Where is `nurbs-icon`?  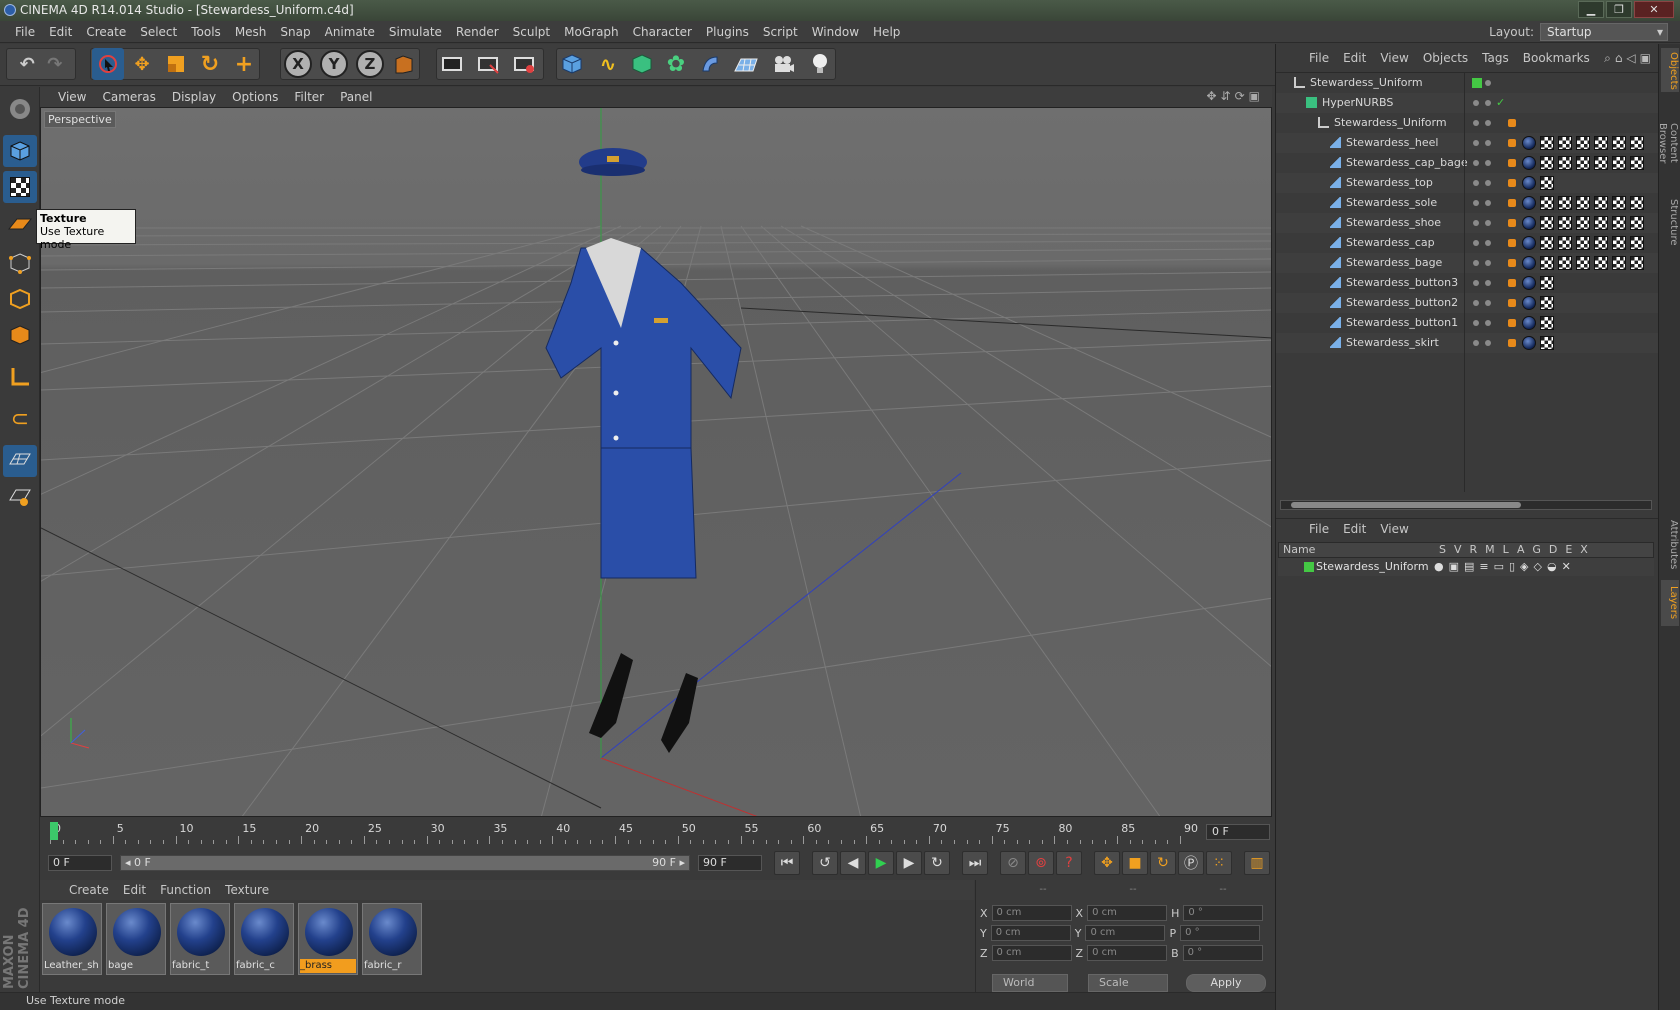
nurbs-icon is located at coordinates (642, 64).